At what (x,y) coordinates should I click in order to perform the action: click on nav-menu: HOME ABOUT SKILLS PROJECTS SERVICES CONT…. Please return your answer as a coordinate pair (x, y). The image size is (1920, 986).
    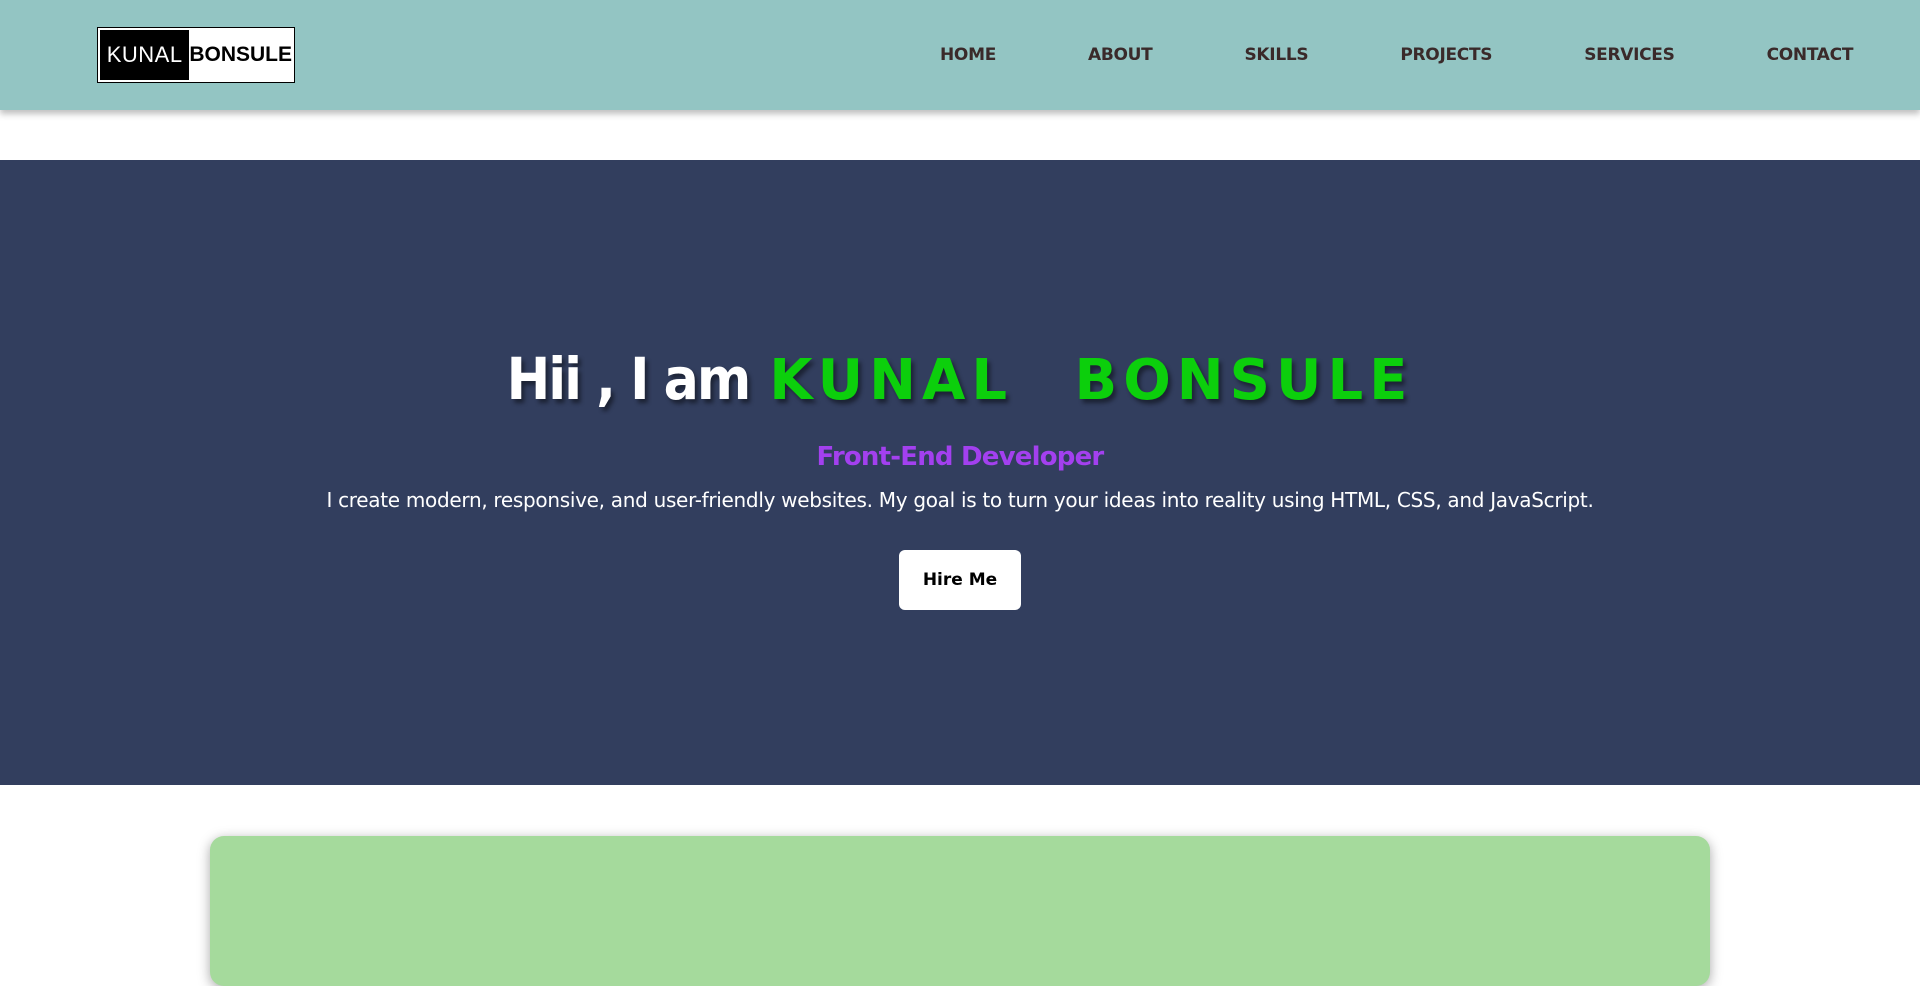
    Looking at the image, I should click on (1396, 55).